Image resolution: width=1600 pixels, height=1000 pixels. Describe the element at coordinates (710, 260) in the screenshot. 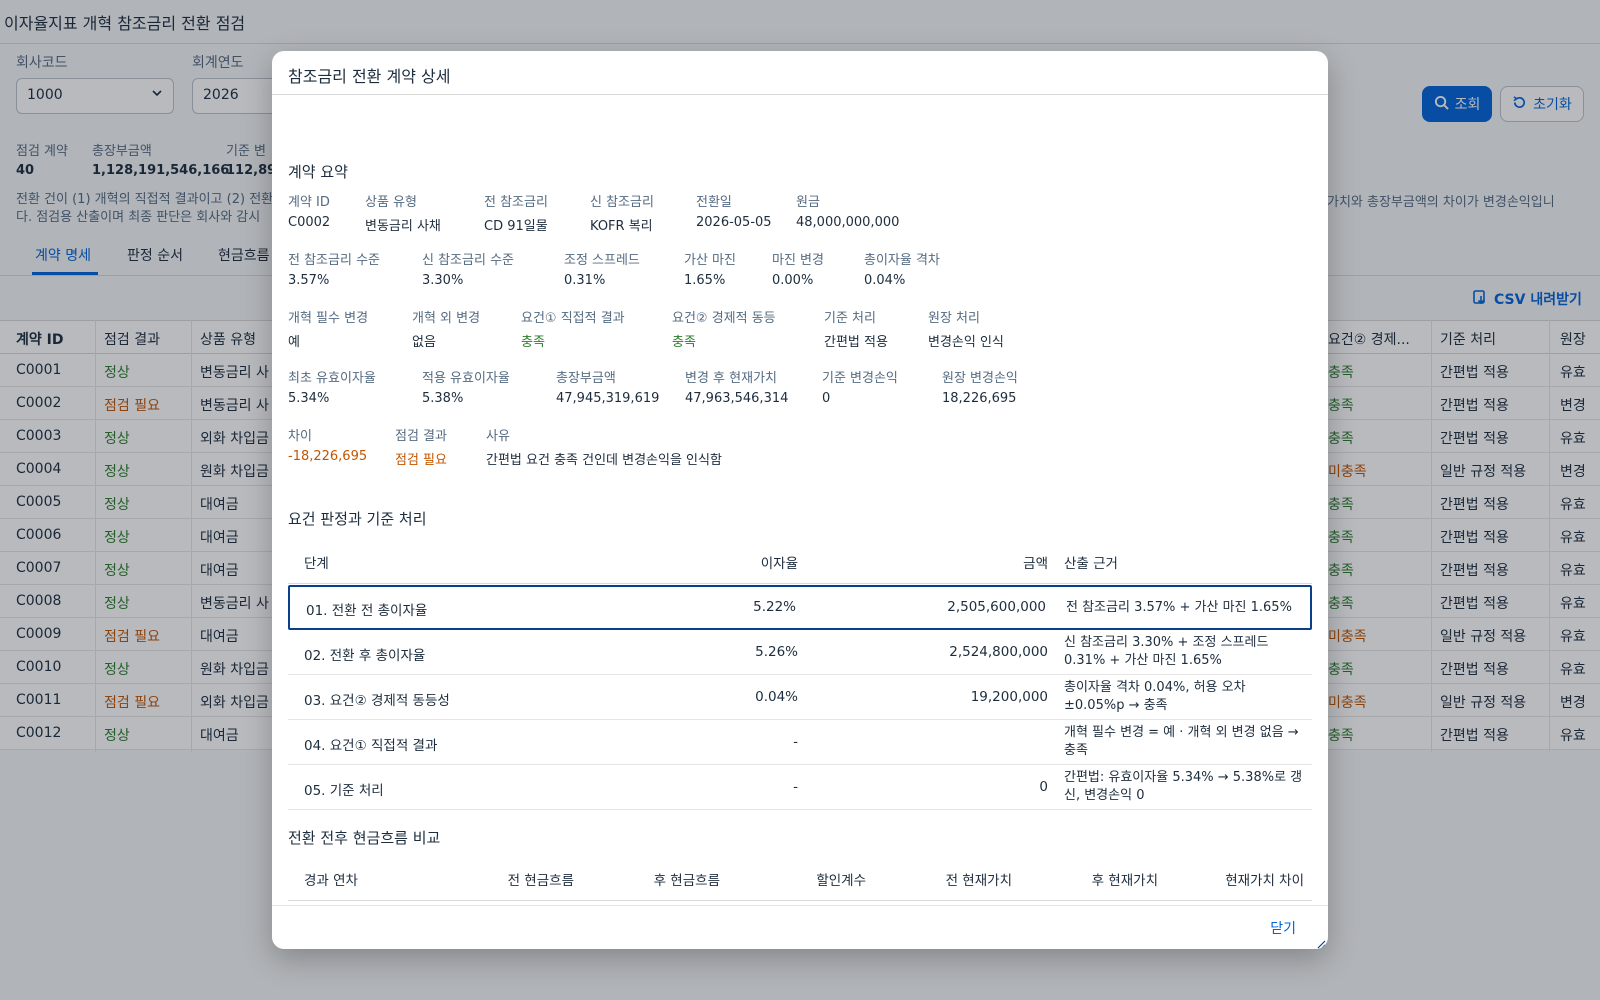

I see `summary-field-label: 가산 마진` at that location.